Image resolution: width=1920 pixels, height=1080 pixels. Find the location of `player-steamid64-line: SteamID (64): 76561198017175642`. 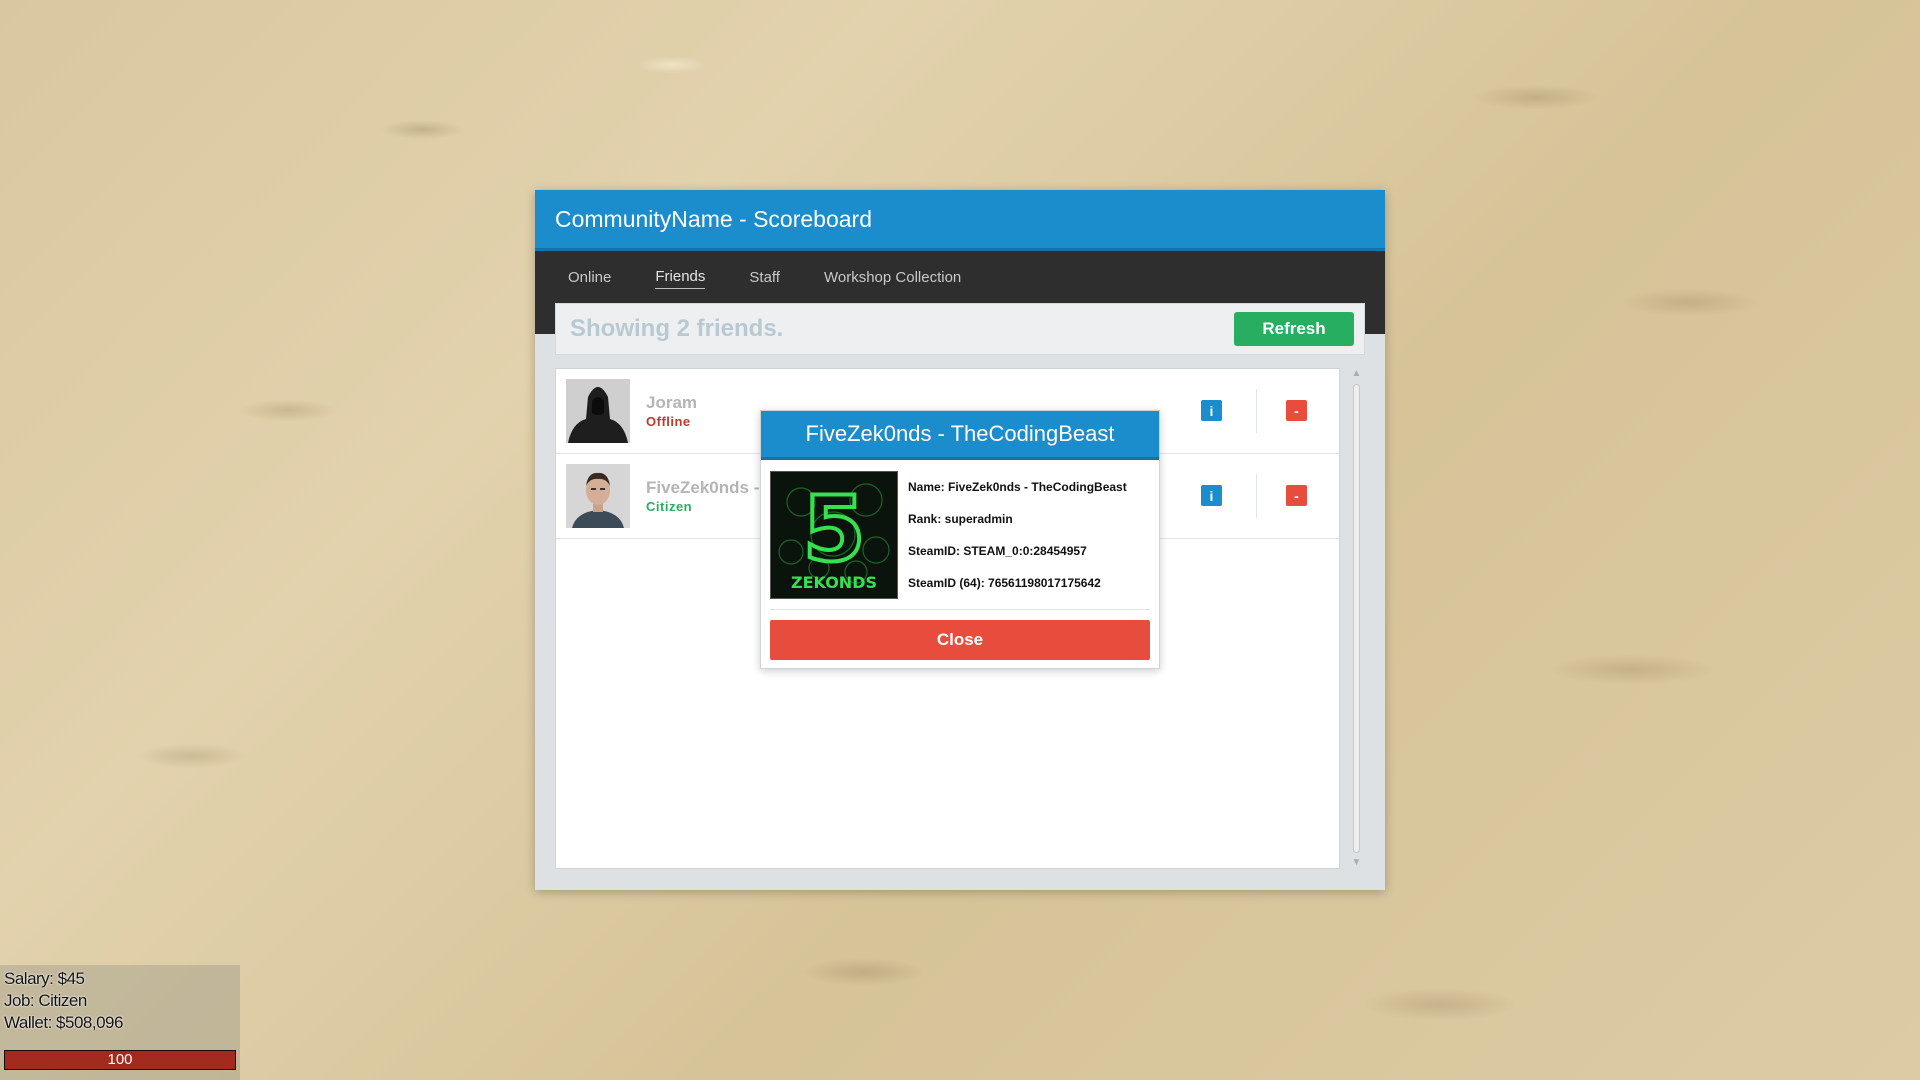

player-steamid64-line: SteamID (64): 76561198017175642 is located at coordinates (1004, 583).